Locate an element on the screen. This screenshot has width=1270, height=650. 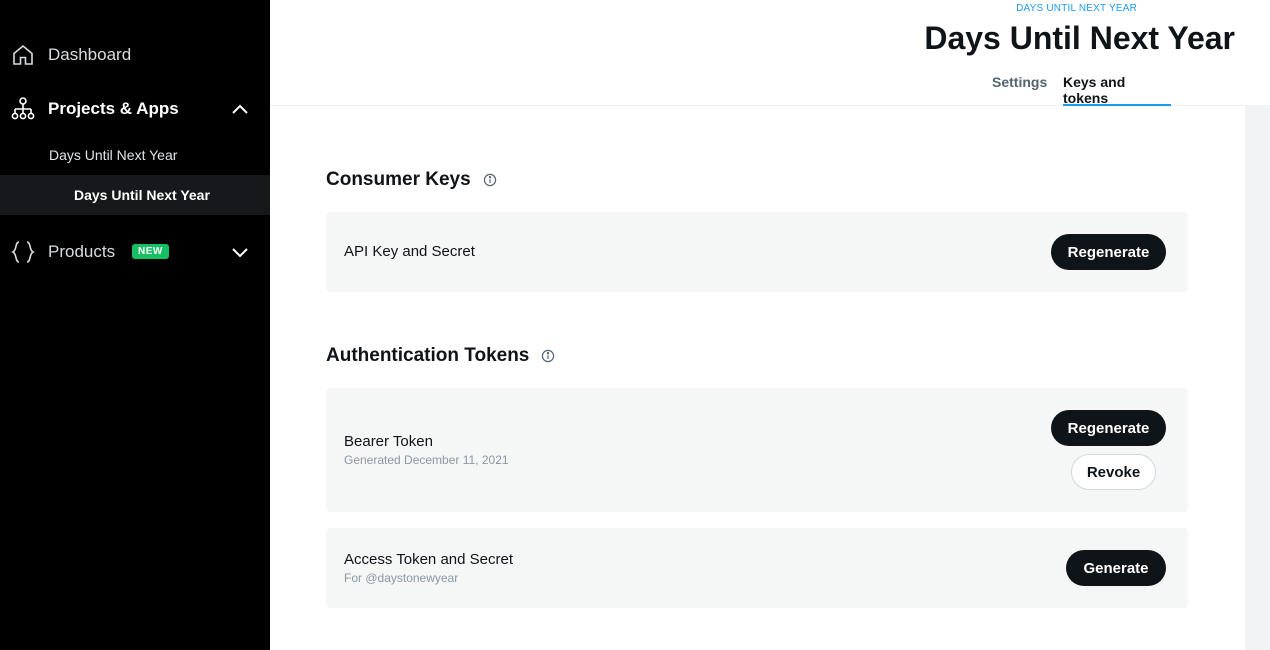
access-token-handle: For @daystonewyear is located at coordinates (401, 578).